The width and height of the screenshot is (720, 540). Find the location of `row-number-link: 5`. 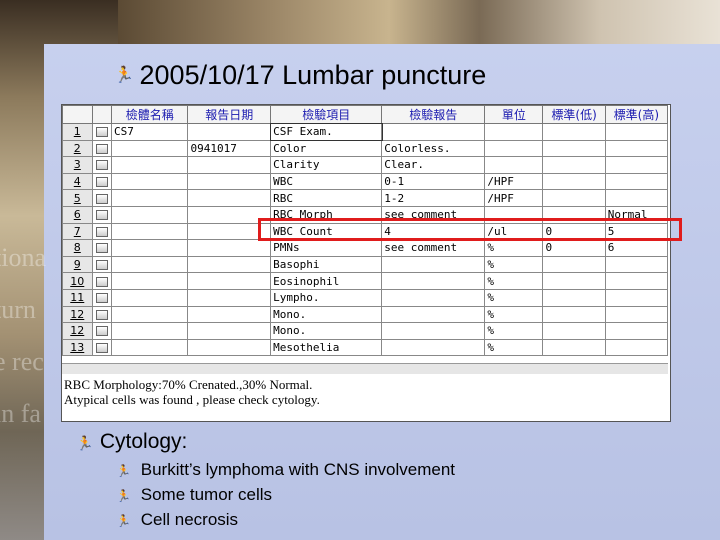

row-number-link: 5 is located at coordinates (77, 198).